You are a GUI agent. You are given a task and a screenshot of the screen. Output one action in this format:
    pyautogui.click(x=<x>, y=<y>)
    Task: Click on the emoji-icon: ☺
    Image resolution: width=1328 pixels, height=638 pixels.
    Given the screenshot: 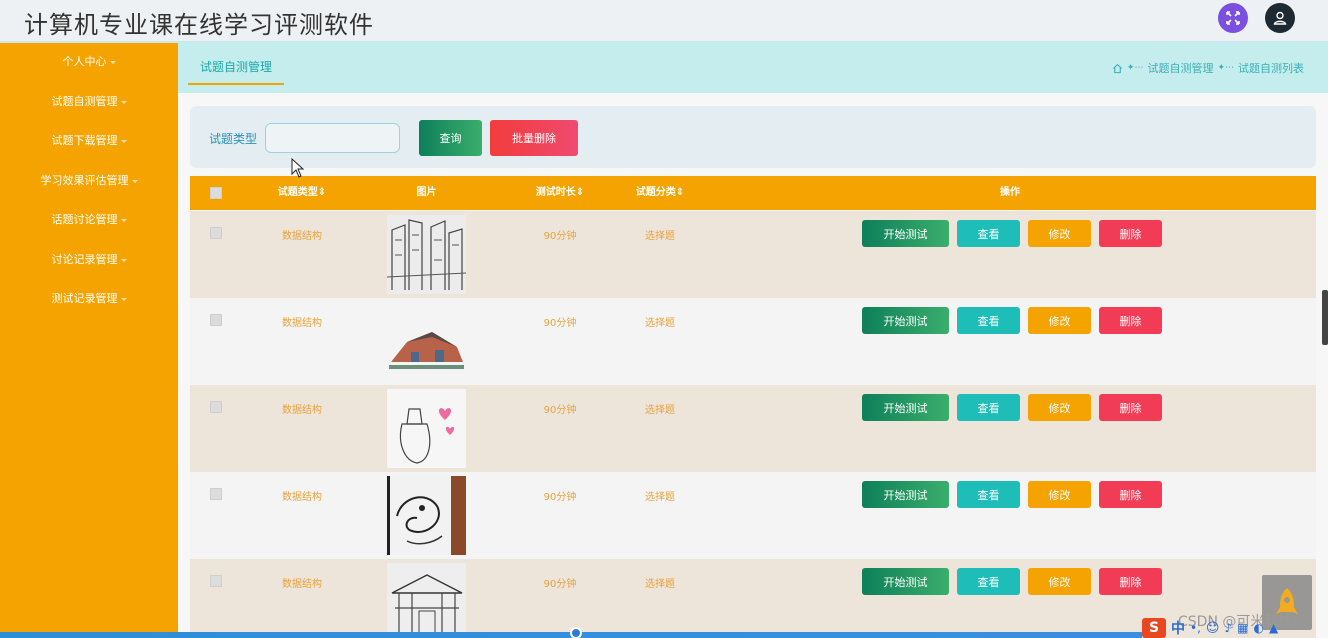 What is the action you would take?
    pyautogui.click(x=1213, y=628)
    